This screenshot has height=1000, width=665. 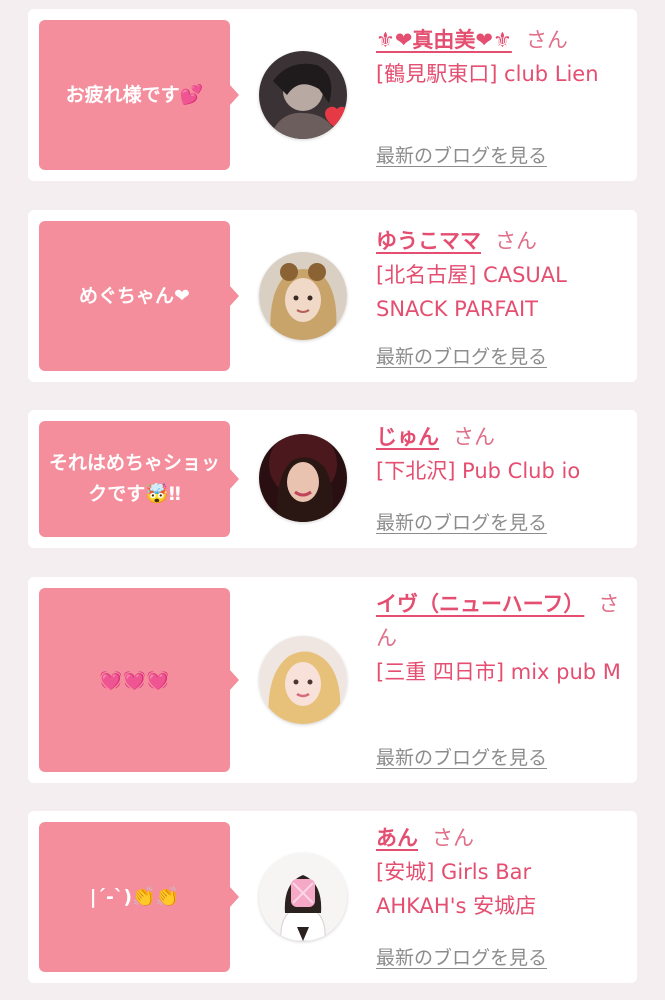 I want to click on name-link: じゅん, so click(x=407, y=437).